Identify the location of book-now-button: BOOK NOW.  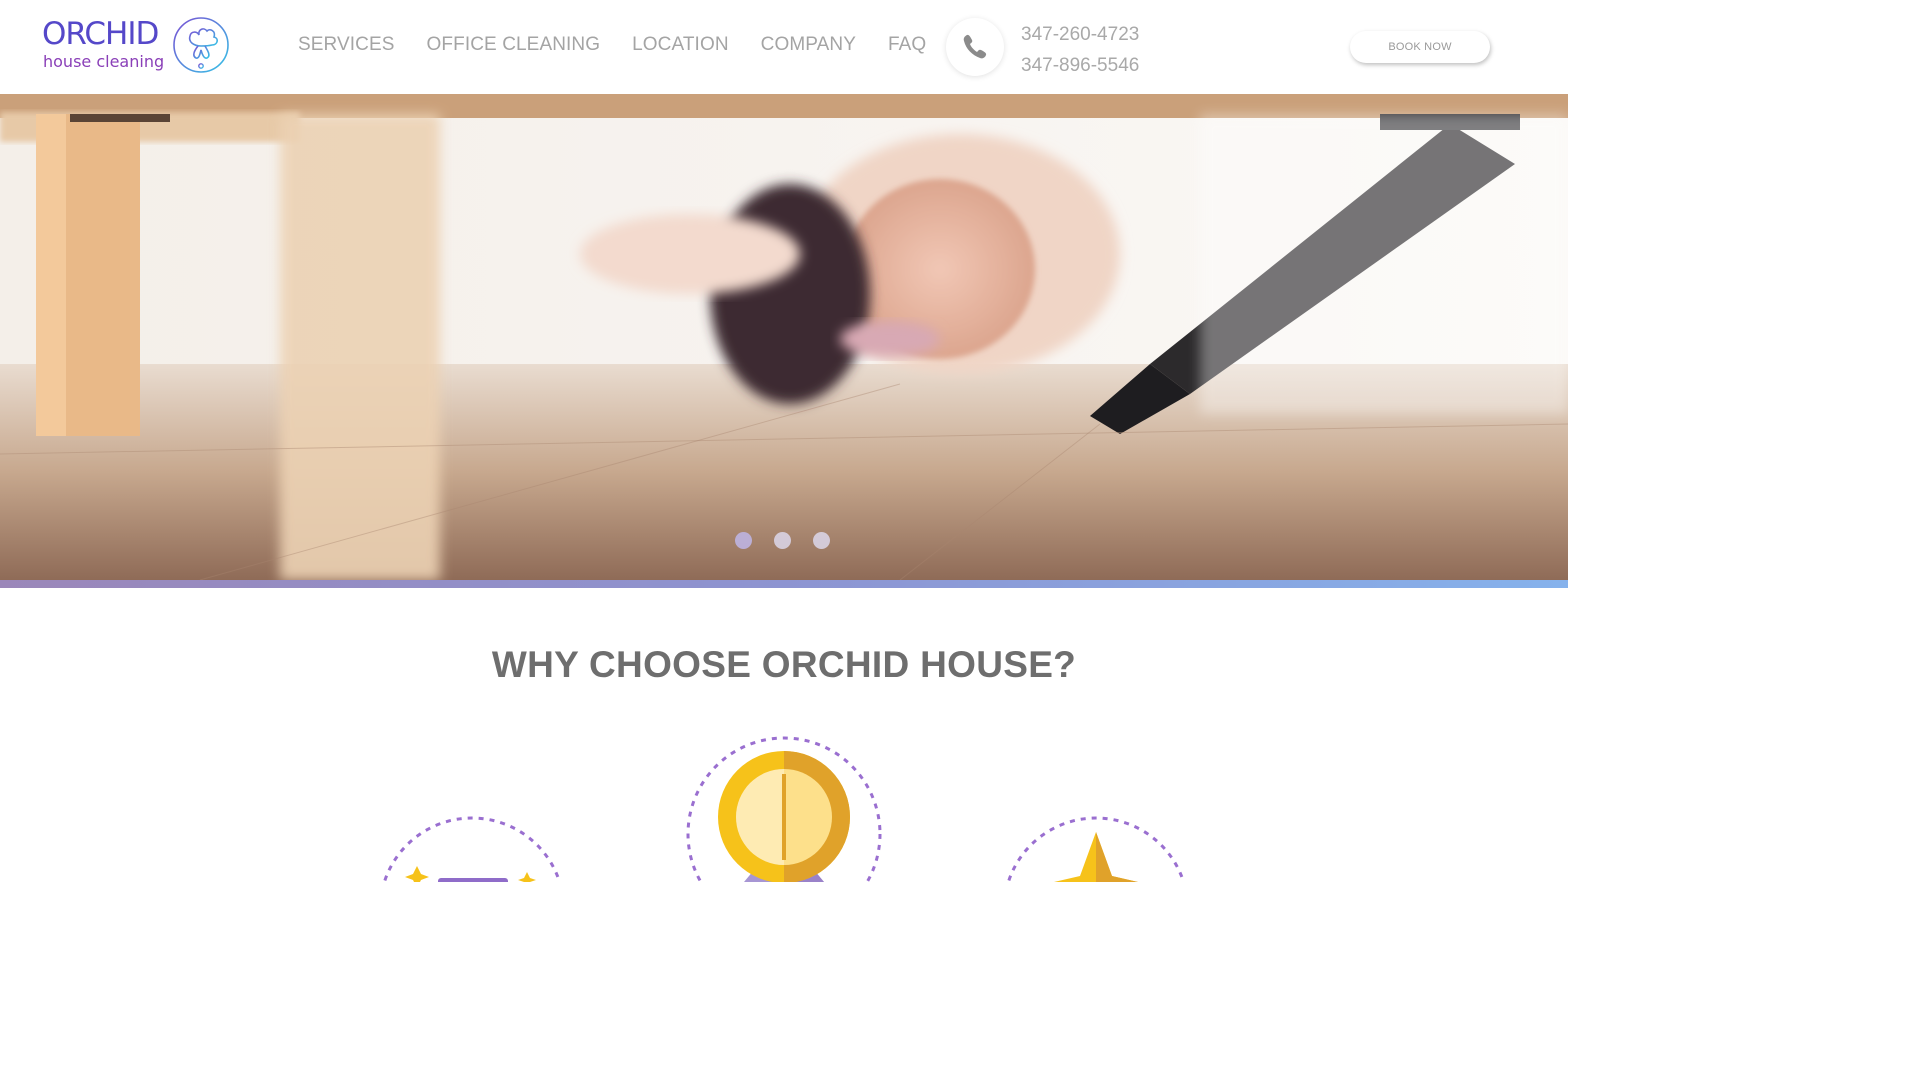
(1420, 47).